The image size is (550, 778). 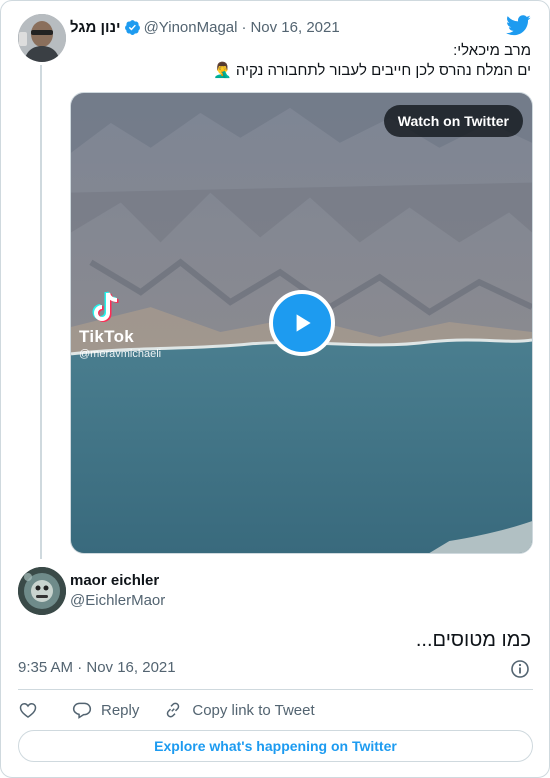 What do you see at coordinates (114, 580) in the screenshot?
I see `reply-author-name: maor eichler` at bounding box center [114, 580].